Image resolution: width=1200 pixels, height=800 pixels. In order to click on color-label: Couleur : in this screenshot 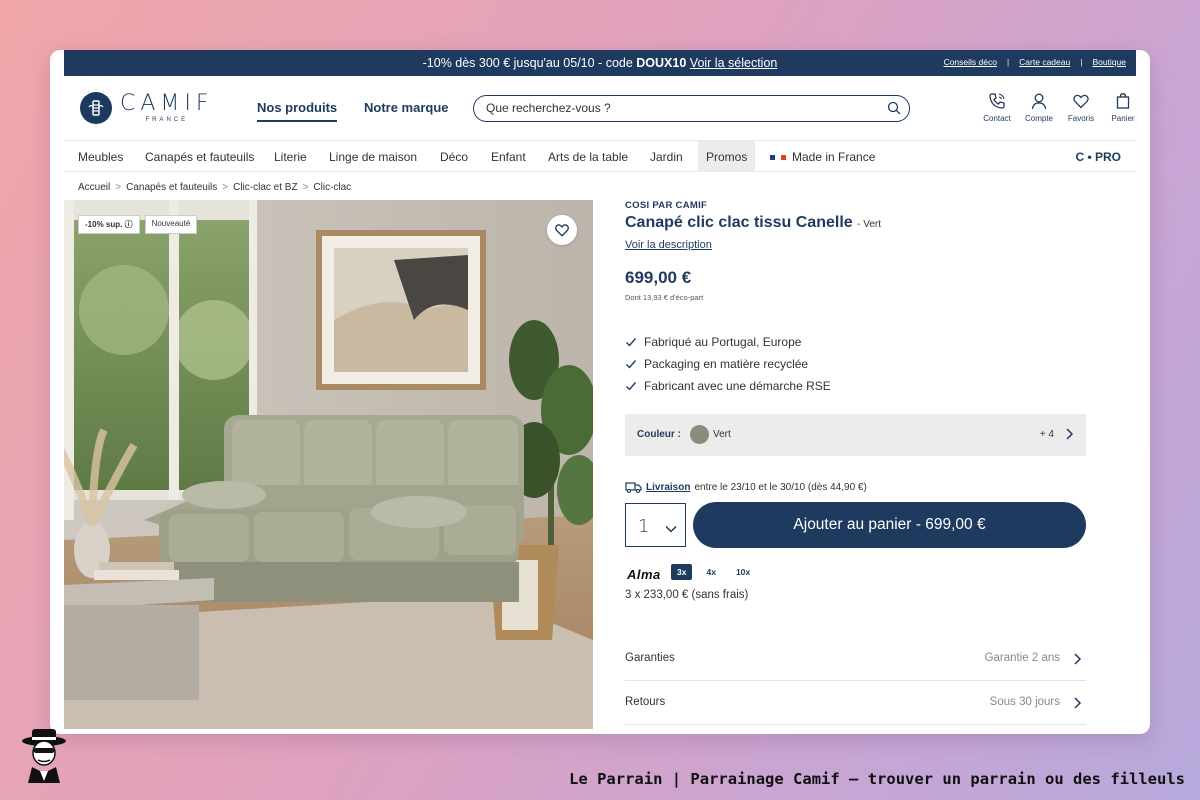, I will do `click(659, 434)`.